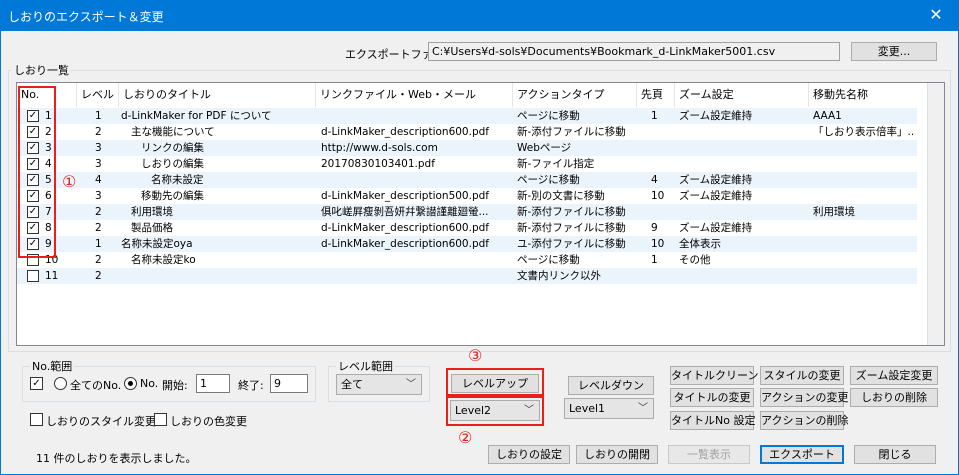 This screenshot has width=959, height=475. Describe the element at coordinates (714, 375) in the screenshot. I see `title-clean-button: タイトルクリーン` at that location.